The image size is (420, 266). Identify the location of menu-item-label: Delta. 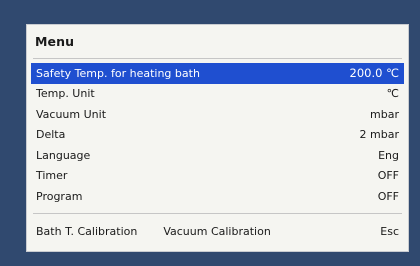
(51, 135).